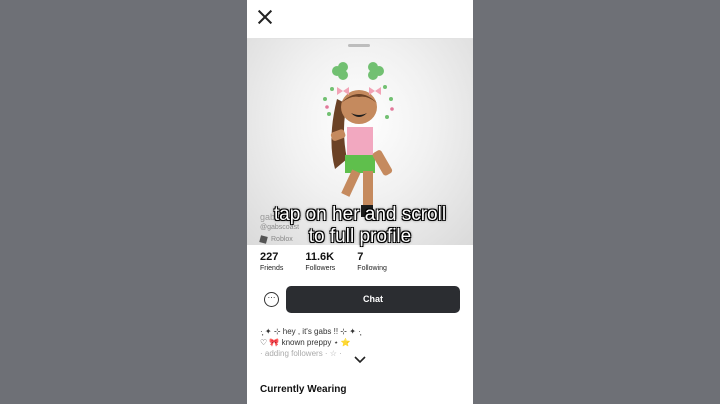  I want to click on stat-followers: 11.6K Followers, so click(320, 261).